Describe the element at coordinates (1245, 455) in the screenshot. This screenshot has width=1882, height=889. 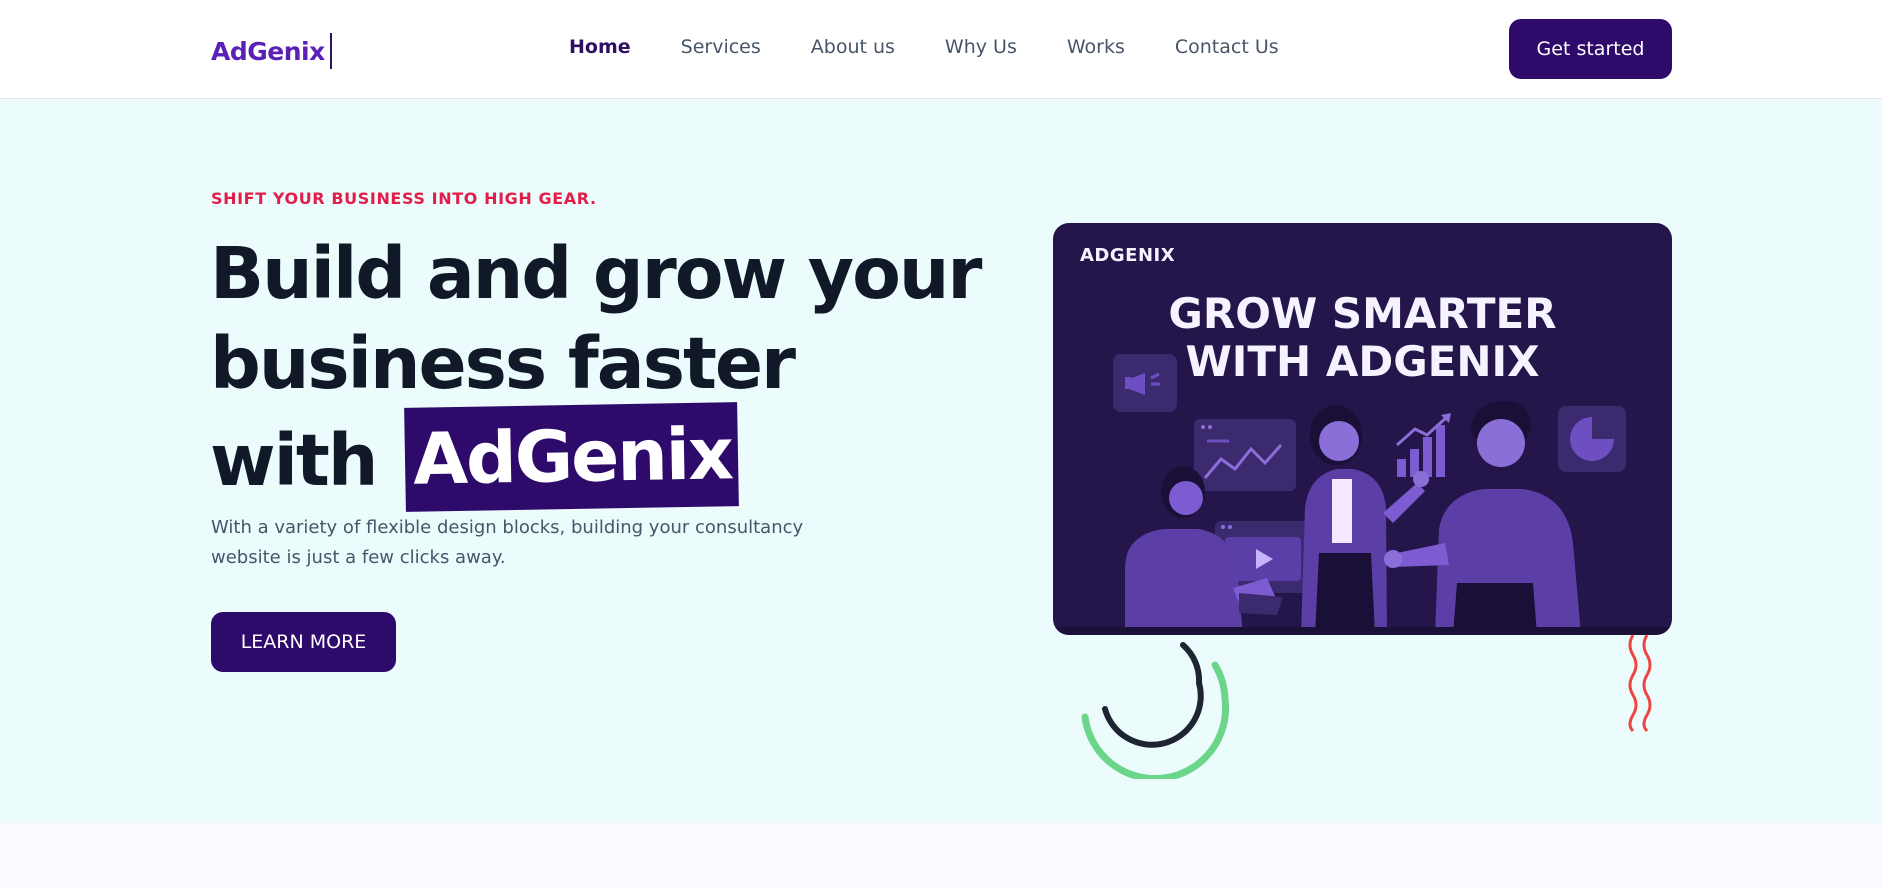
I see `line-chart-icon` at that location.